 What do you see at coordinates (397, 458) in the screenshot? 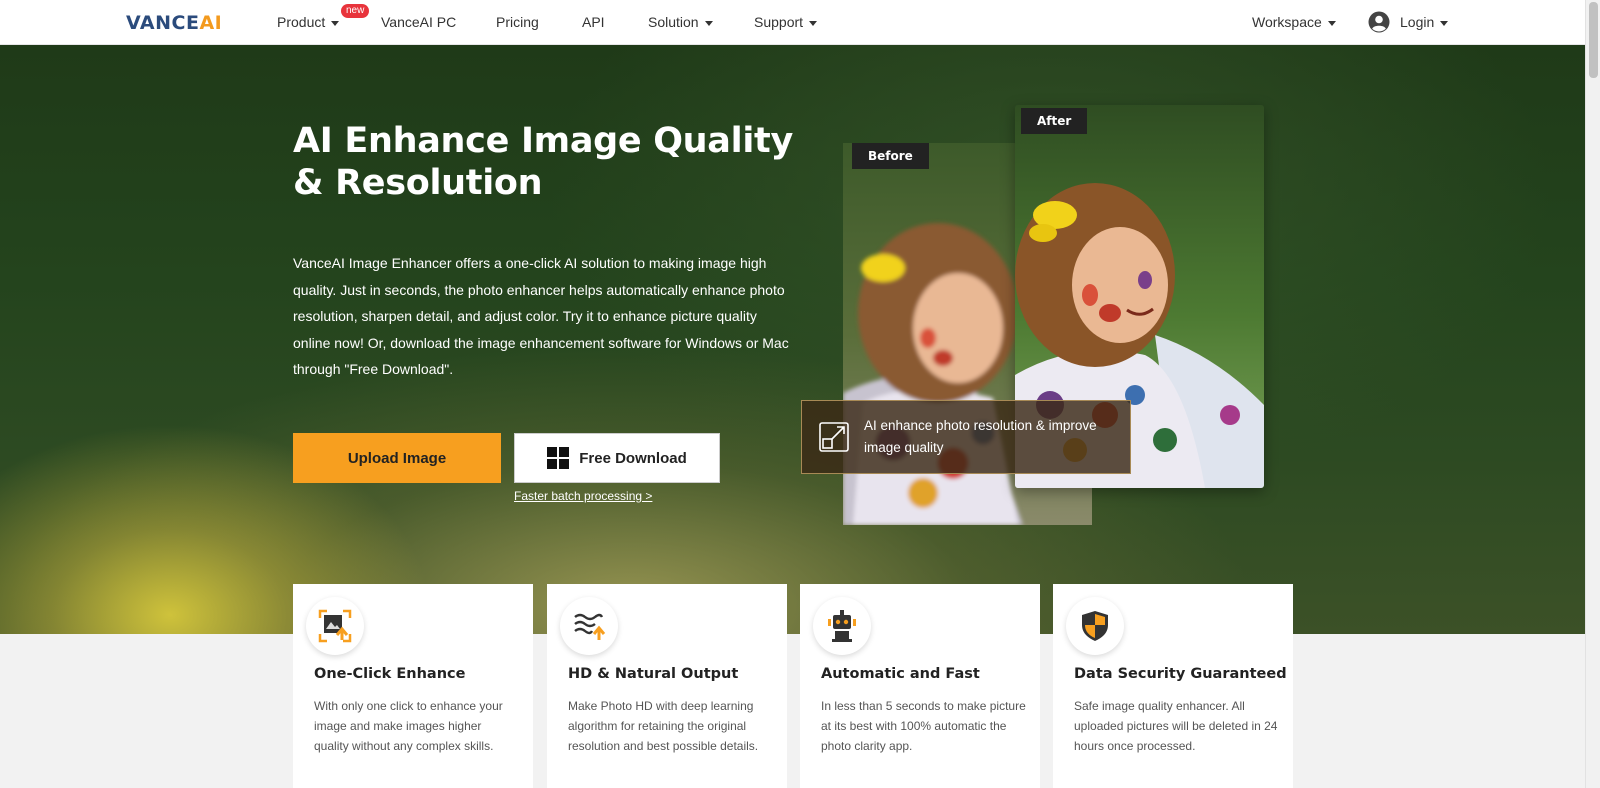
I see `upload-image-button: Upload Image` at bounding box center [397, 458].